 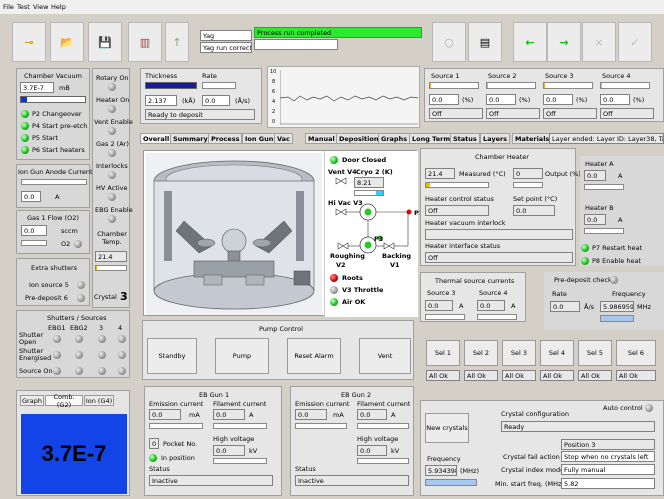 I want to click on gas2-led, so click(x=112, y=153).